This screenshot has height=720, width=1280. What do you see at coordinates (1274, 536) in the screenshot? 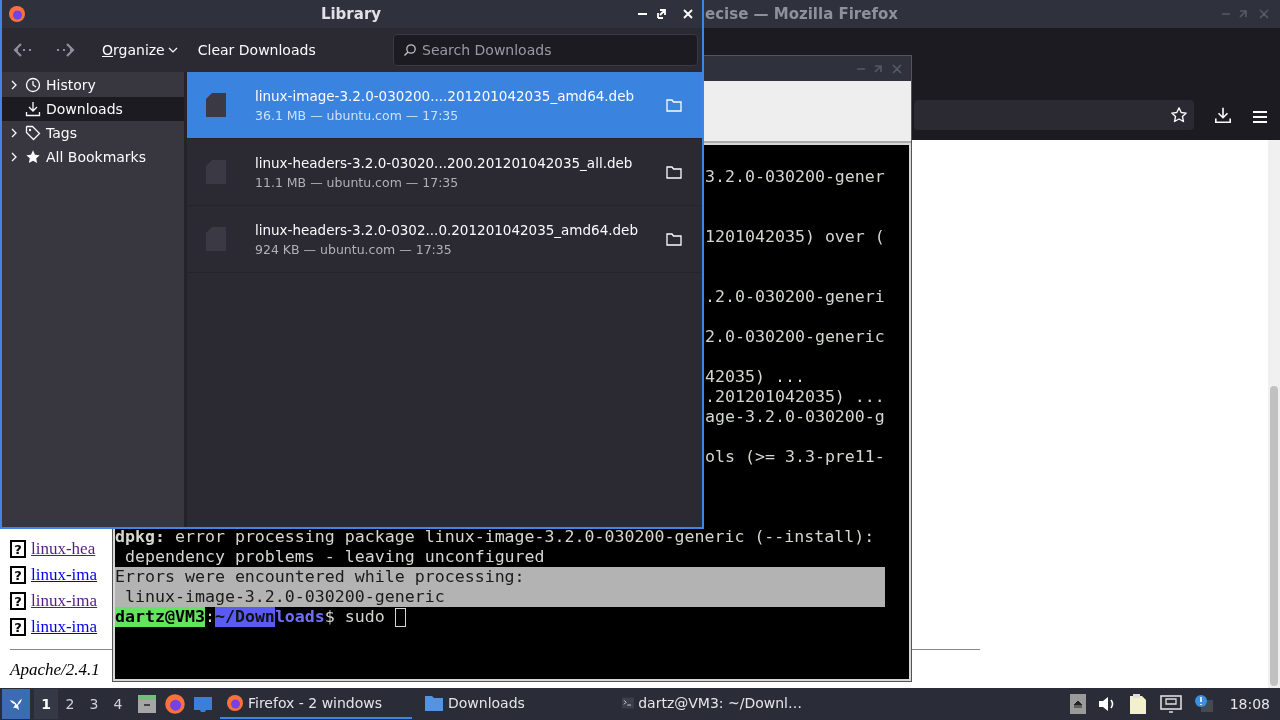
I see `scrollbar-thumb` at bounding box center [1274, 536].